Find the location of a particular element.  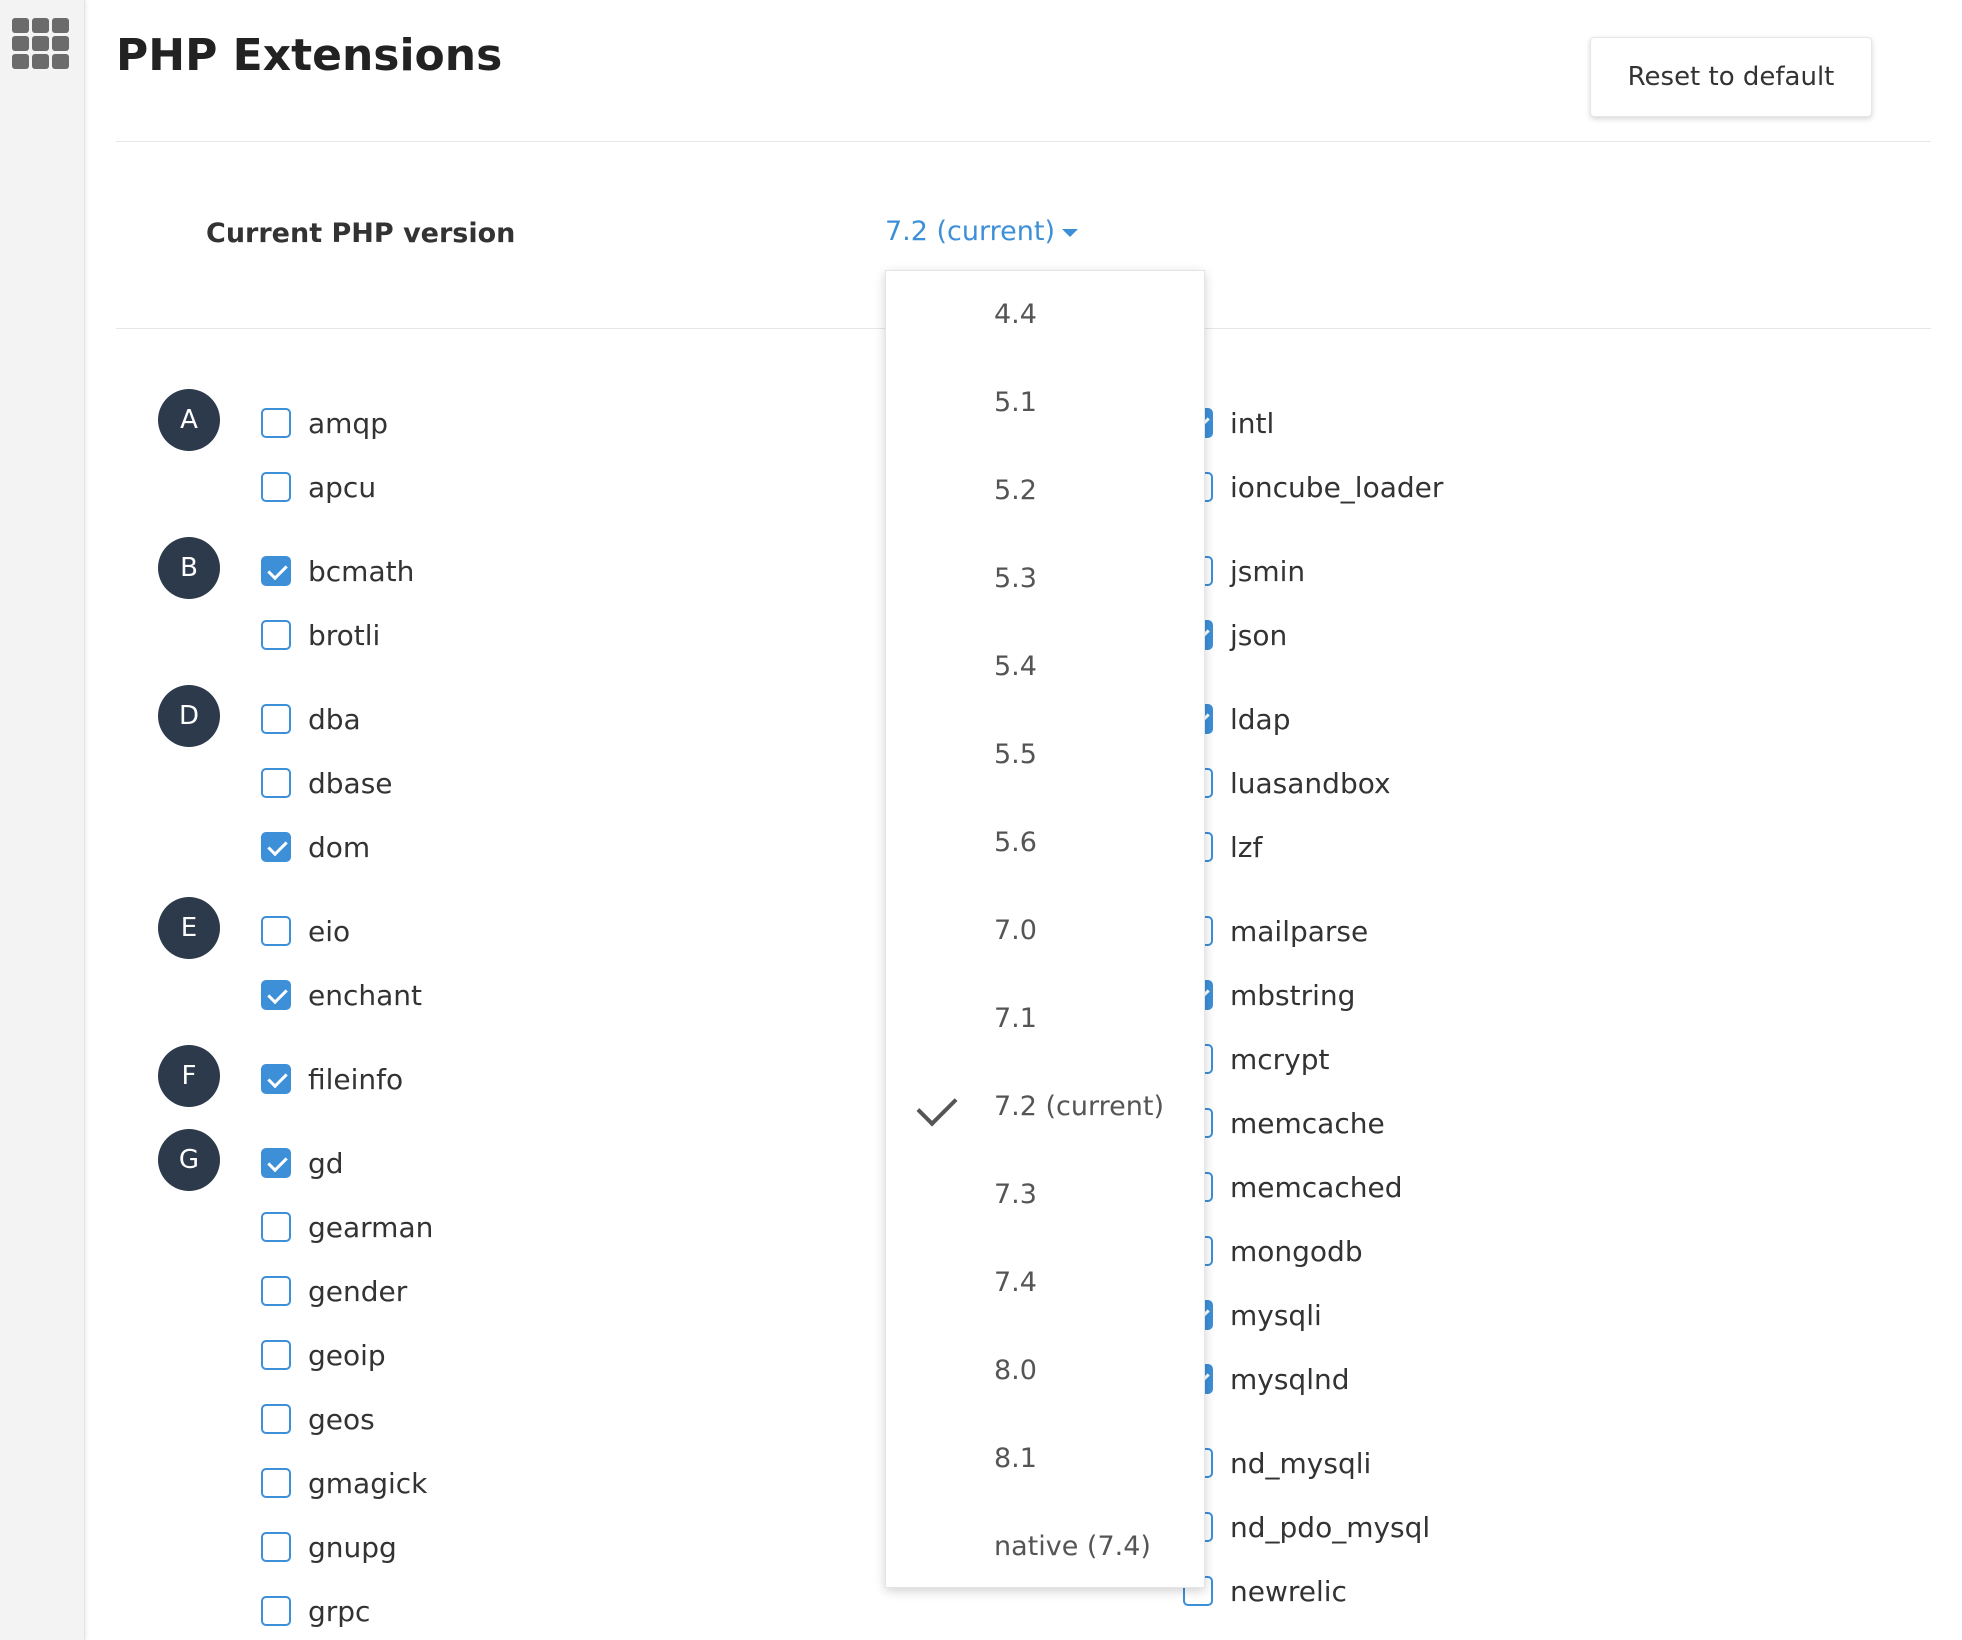

extension-memcached: memcached is located at coordinates (1292, 1187).